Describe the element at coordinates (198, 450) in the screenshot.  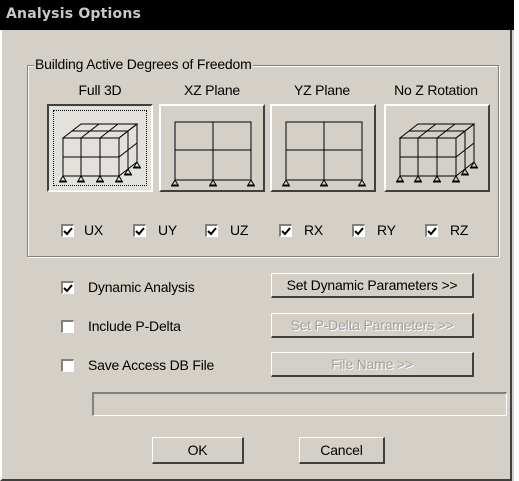
I see `ok-button: OK` at that location.